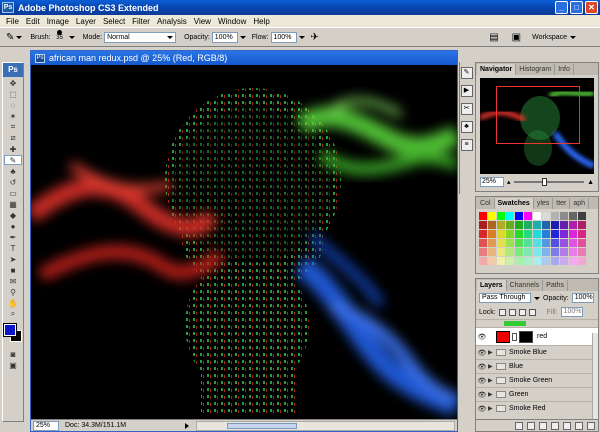 This screenshot has width=600, height=432. I want to click on new-group-icon, so click(567, 425).